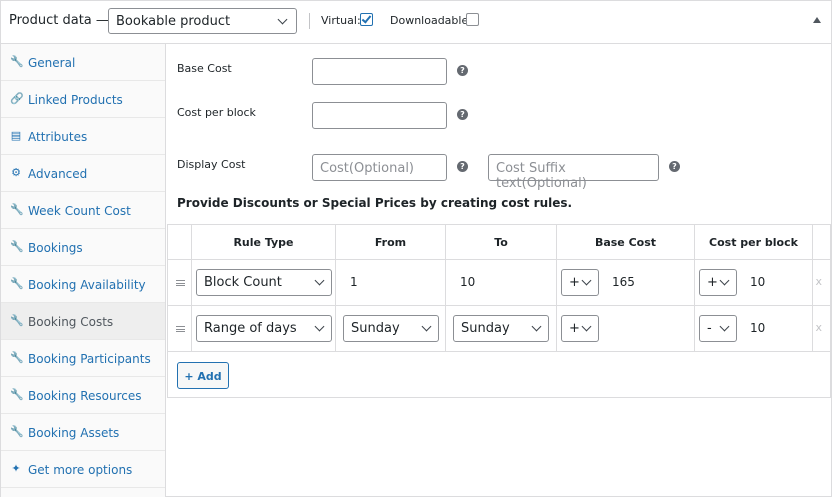  I want to click on tab-booking-participants: 🔧 Booking Participants, so click(83, 358).